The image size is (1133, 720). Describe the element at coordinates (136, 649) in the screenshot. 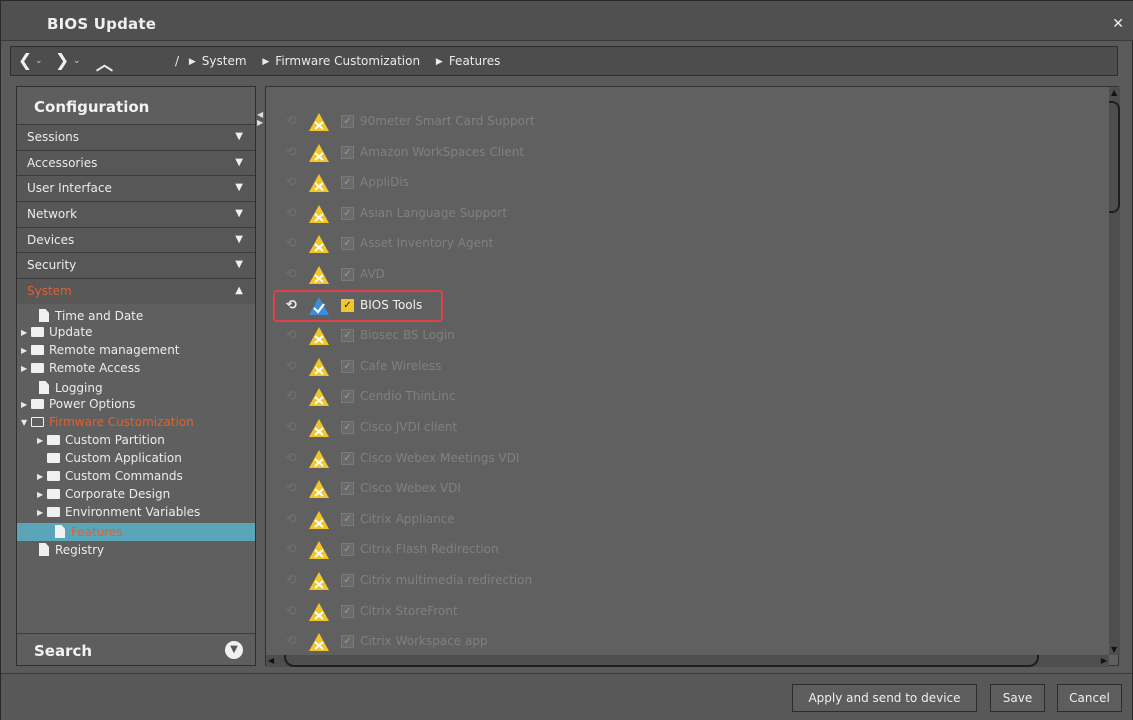

I see `search-section: Search ▼` at that location.